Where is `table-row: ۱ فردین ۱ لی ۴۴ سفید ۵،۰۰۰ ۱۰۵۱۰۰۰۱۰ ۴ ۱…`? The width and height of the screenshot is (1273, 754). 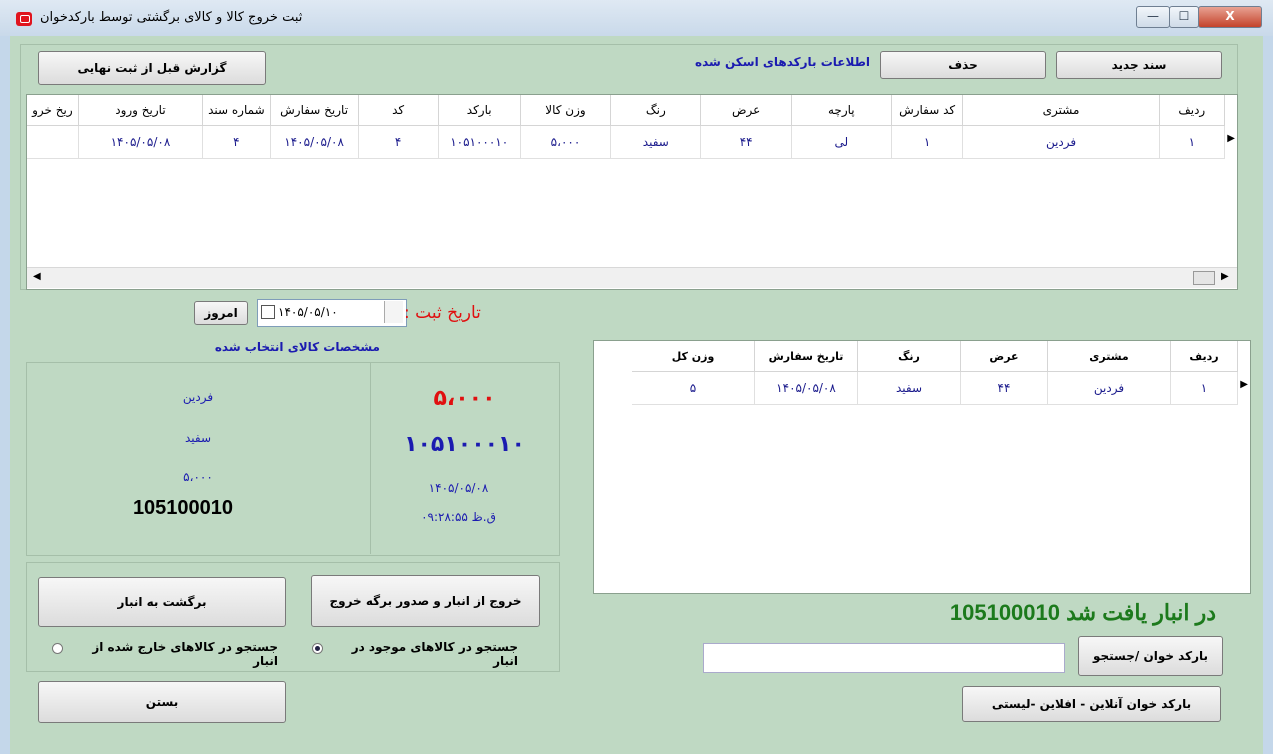
table-row: ۱ فردین ۱ لی ۴۴ سفید ۵،۰۰۰ ۱۰۵۱۰۰۰۱۰ ۴ ۱… is located at coordinates (626, 142).